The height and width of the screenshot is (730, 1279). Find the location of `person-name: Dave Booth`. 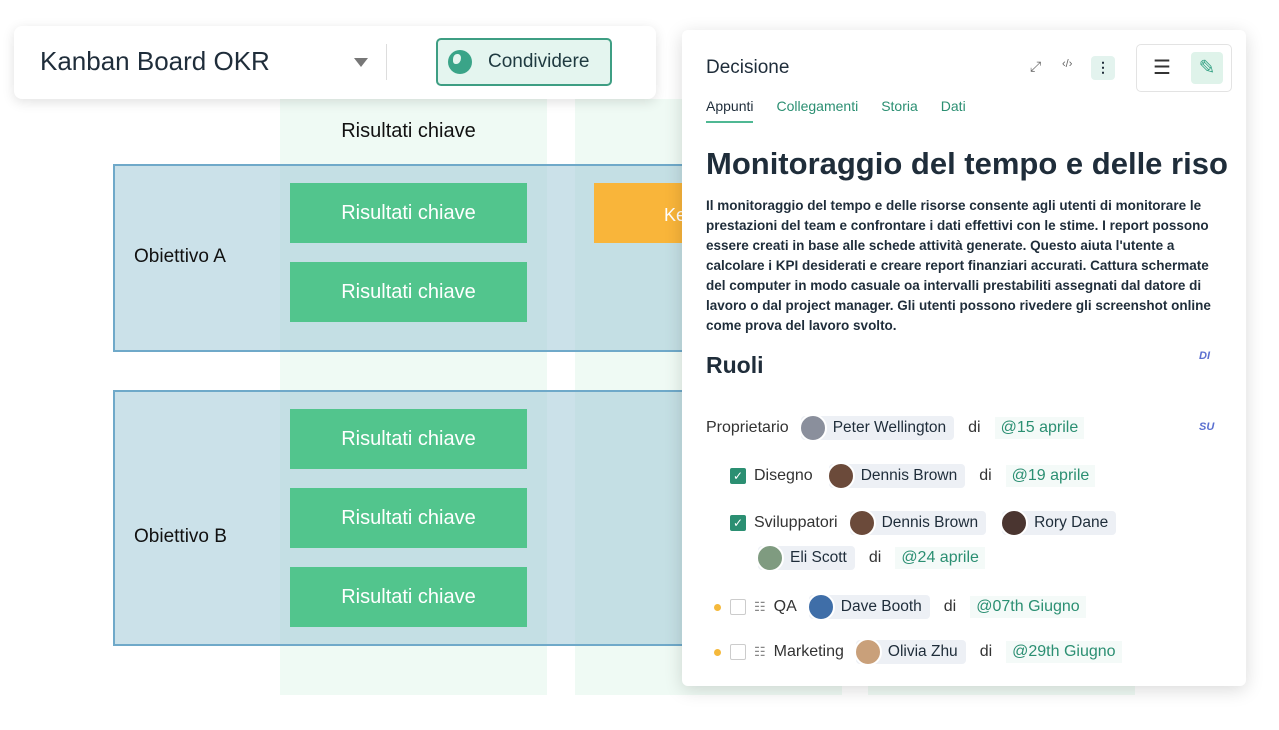

person-name: Dave Booth is located at coordinates (881, 606).